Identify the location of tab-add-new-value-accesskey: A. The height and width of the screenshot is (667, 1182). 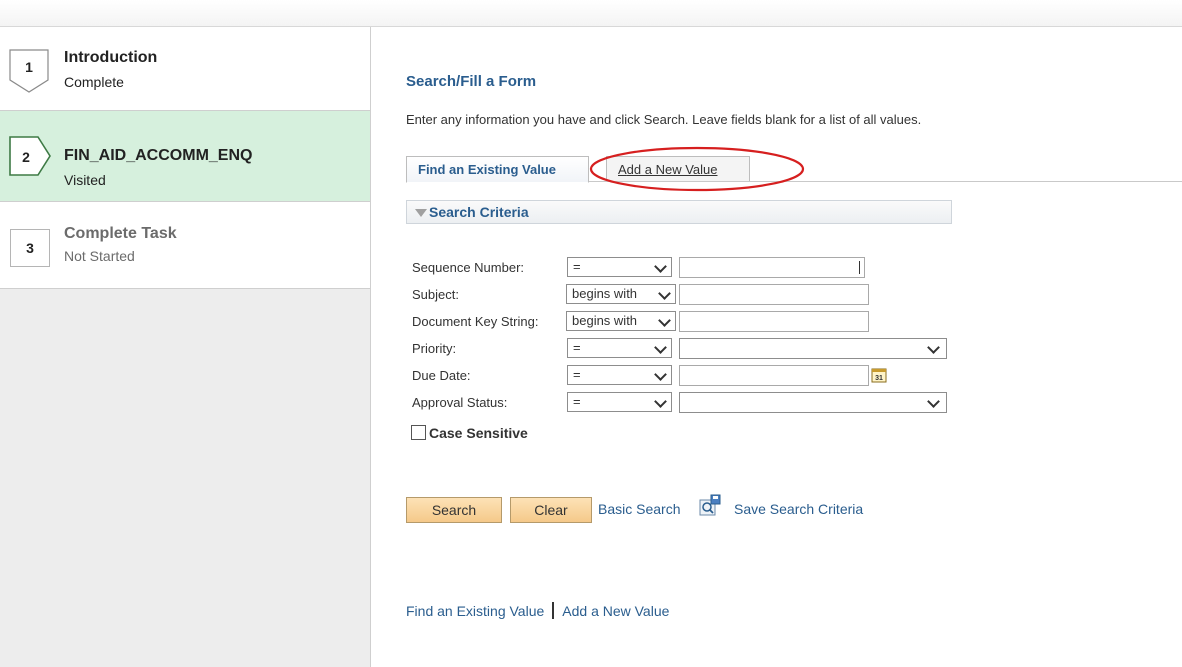
(622, 169).